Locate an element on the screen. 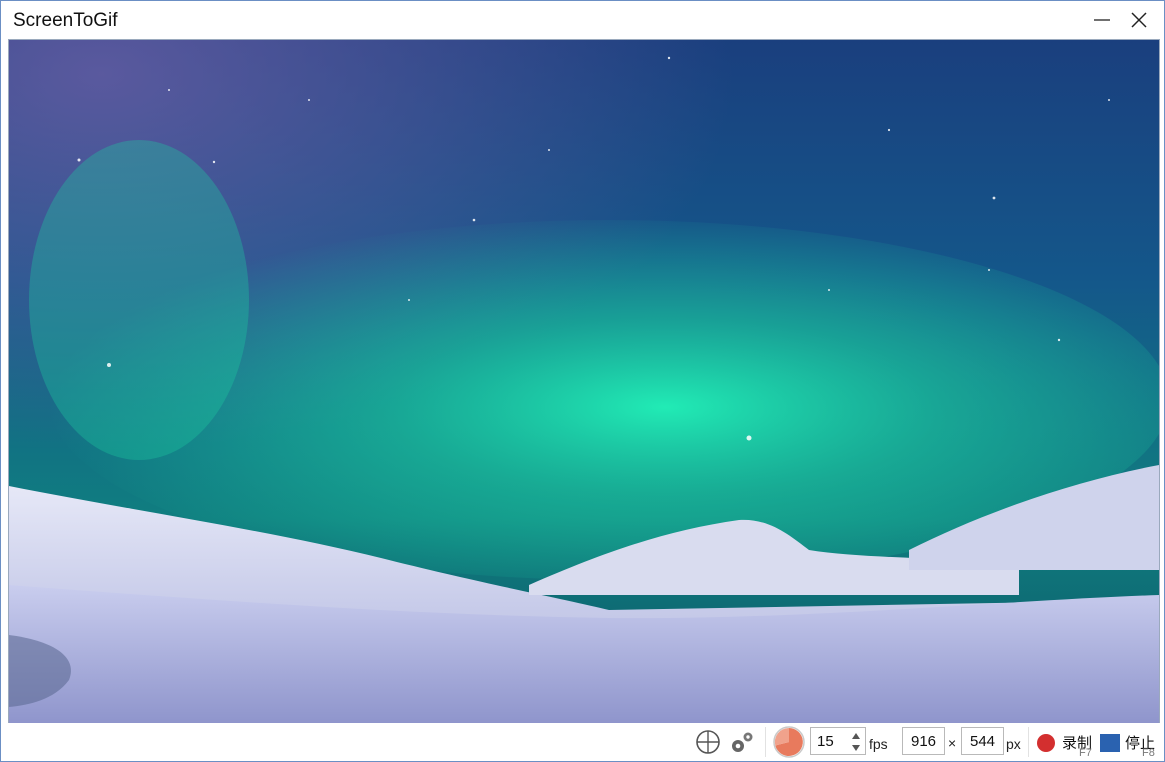 Image resolution: width=1165 pixels, height=762 pixels. spin-down-icon is located at coordinates (856, 748).